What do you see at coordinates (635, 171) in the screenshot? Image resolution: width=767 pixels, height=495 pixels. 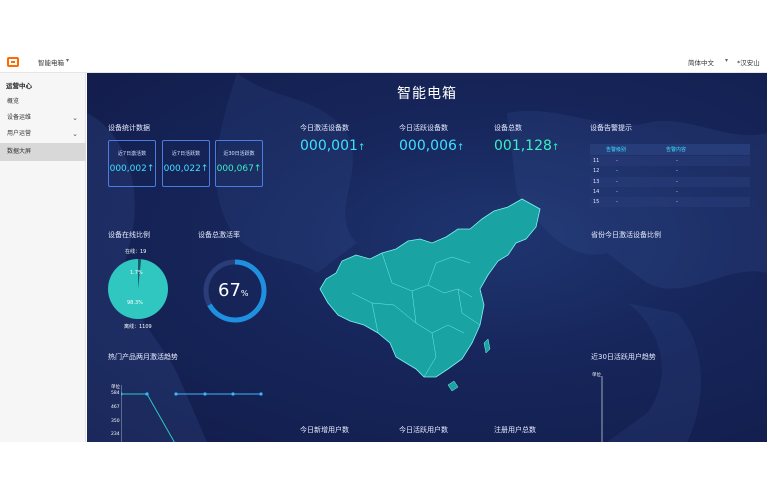 I see `table-row: 12- -` at bounding box center [635, 171].